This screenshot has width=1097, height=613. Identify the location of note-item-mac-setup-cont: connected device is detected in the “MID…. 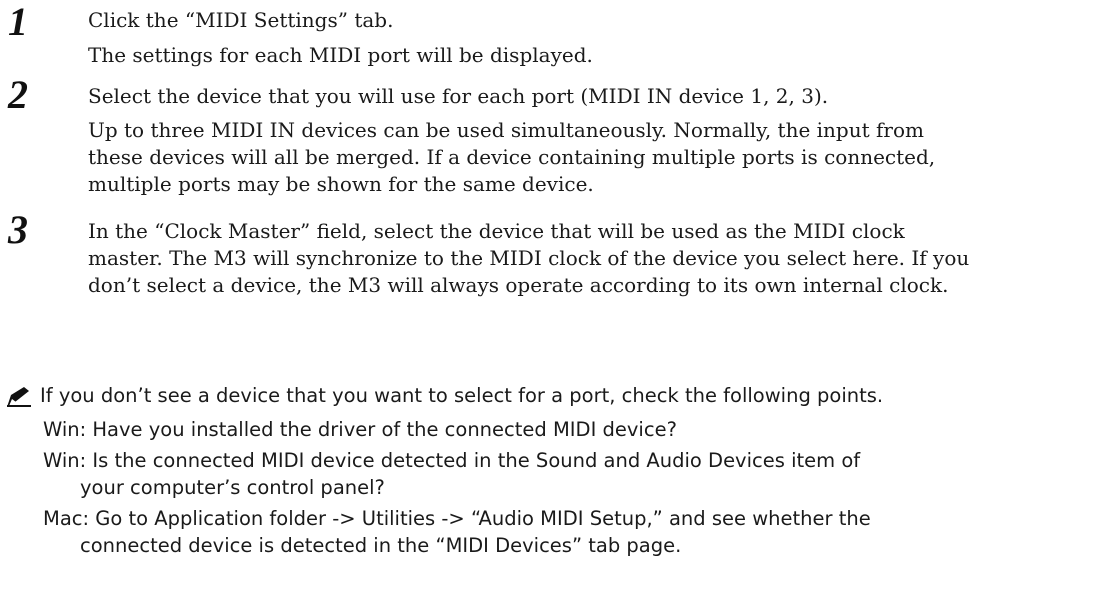
(381, 545).